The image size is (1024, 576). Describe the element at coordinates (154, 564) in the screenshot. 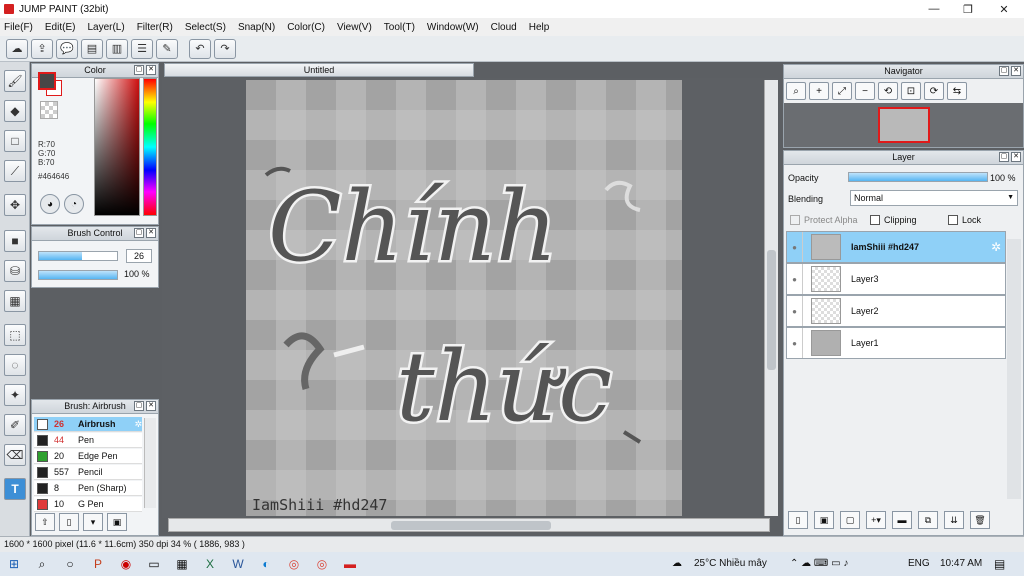

I see `monitor-icon: ▭` at that location.